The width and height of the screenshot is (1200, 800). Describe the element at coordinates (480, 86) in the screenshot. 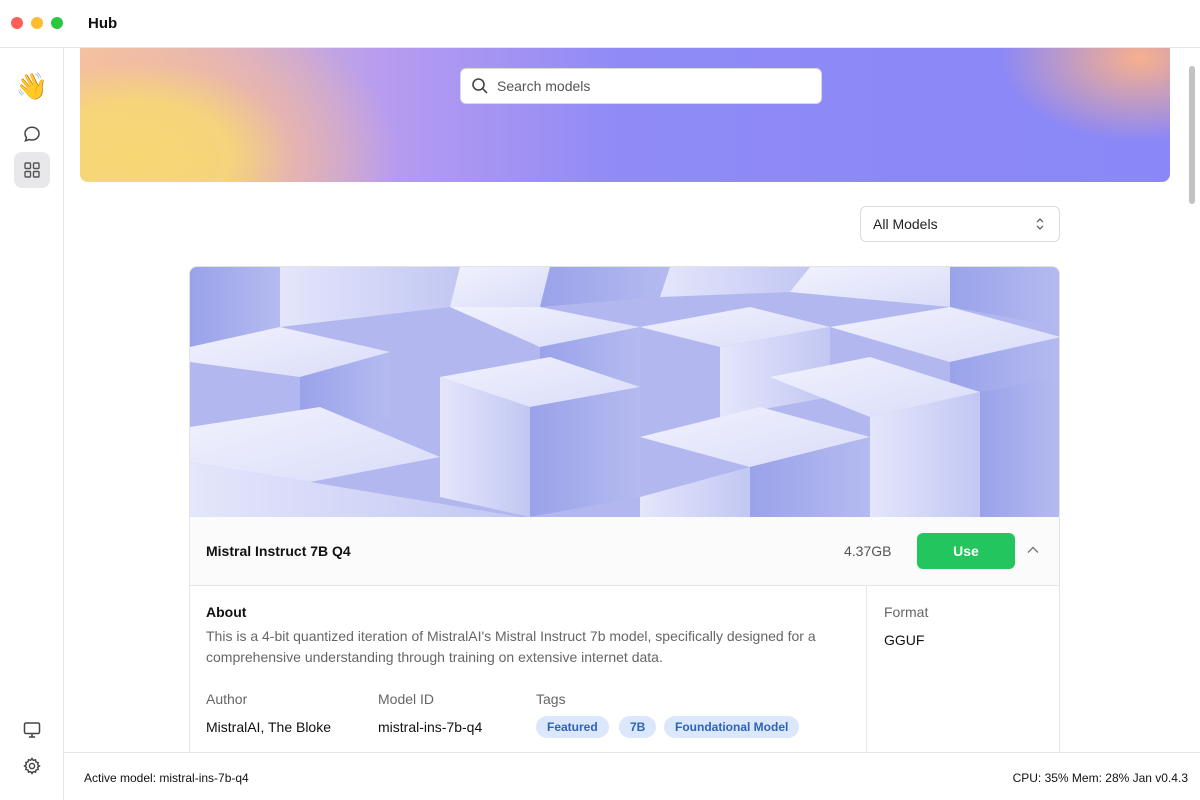

I see `search-icon` at that location.